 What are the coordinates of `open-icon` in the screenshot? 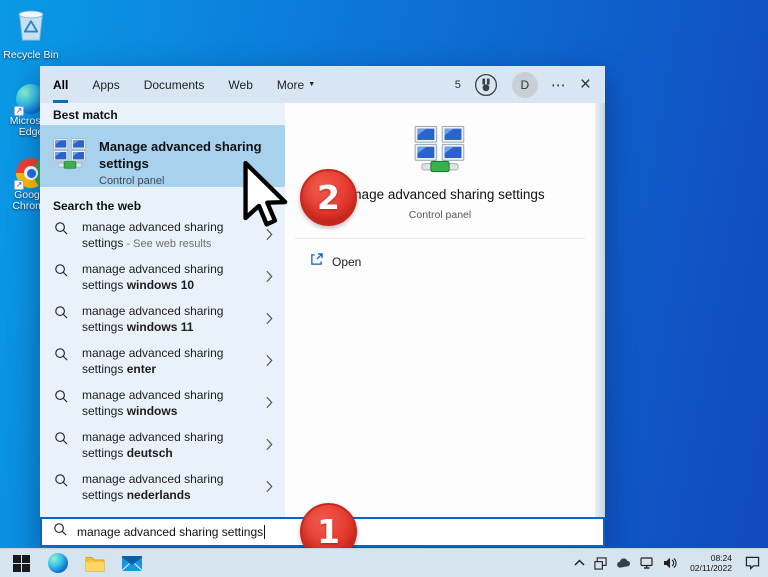 It's located at (316, 262).